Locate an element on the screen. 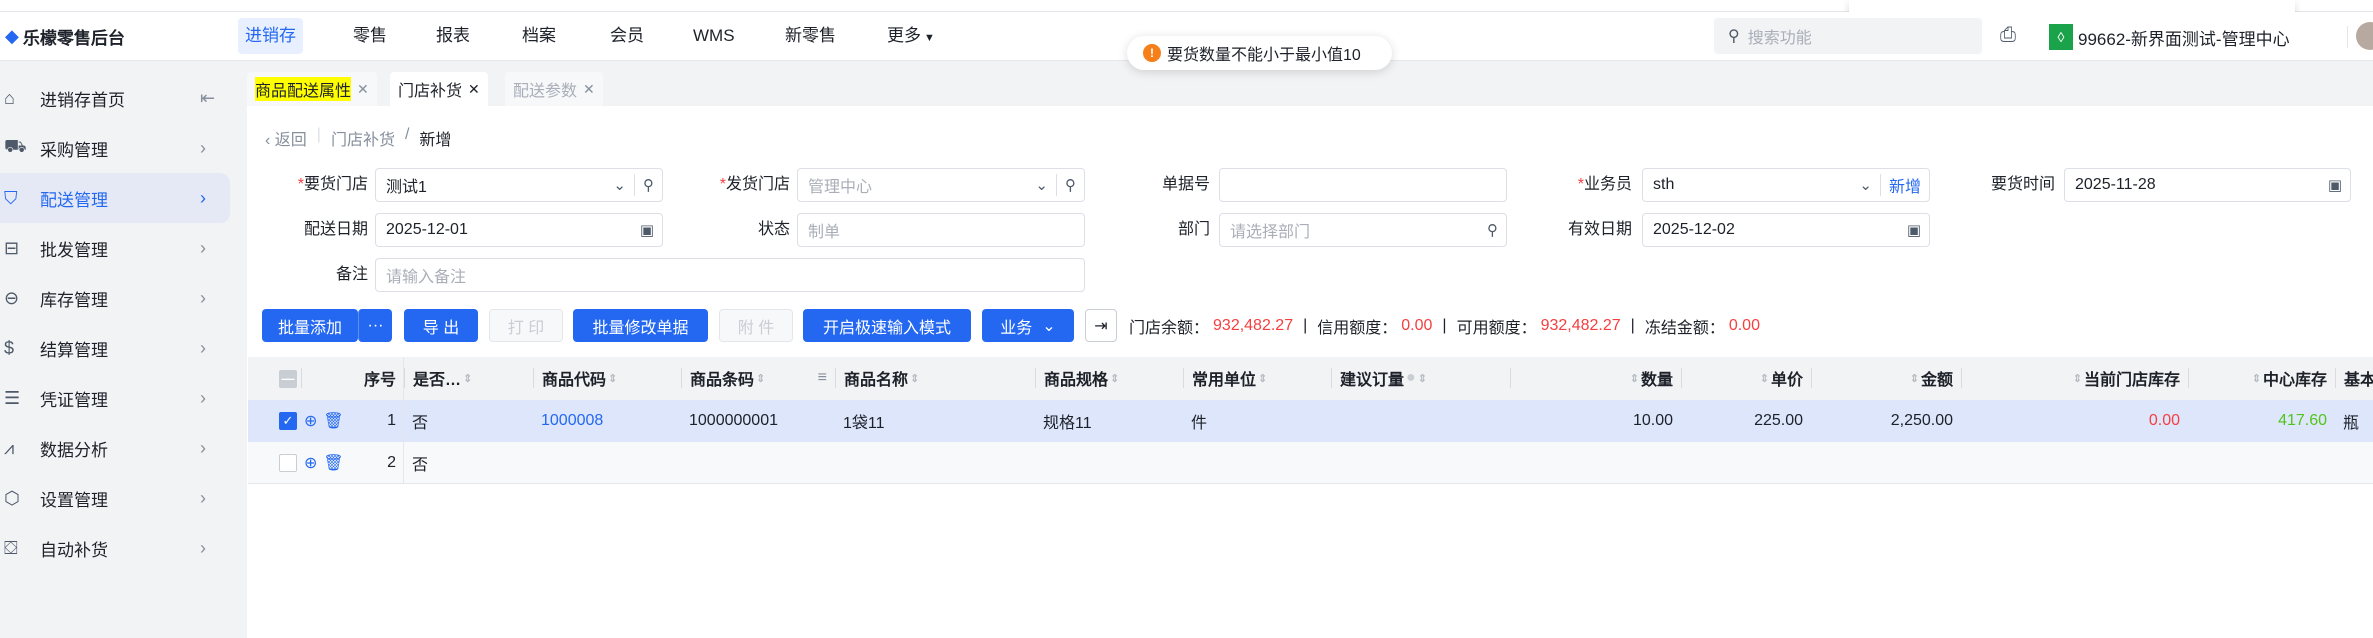 This screenshot has width=2373, height=638. col-flag: 是否… ⇕ is located at coordinates (468, 378).